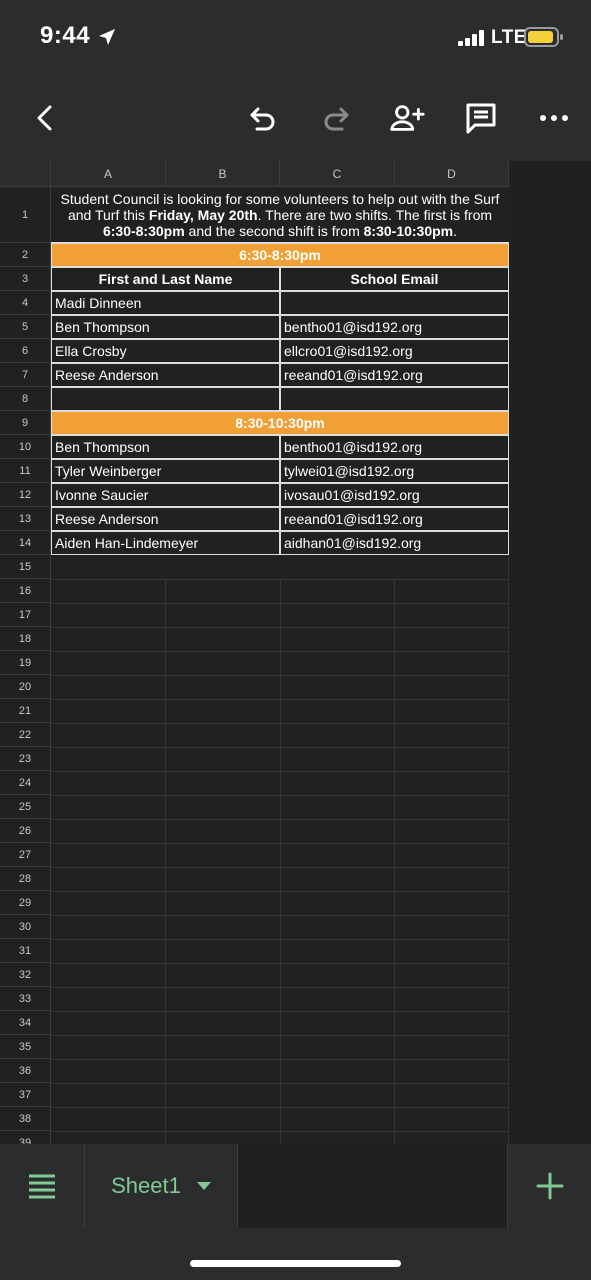 This screenshot has height=1280, width=591. What do you see at coordinates (25, 807) in the screenshot?
I see `row-header: 25` at bounding box center [25, 807].